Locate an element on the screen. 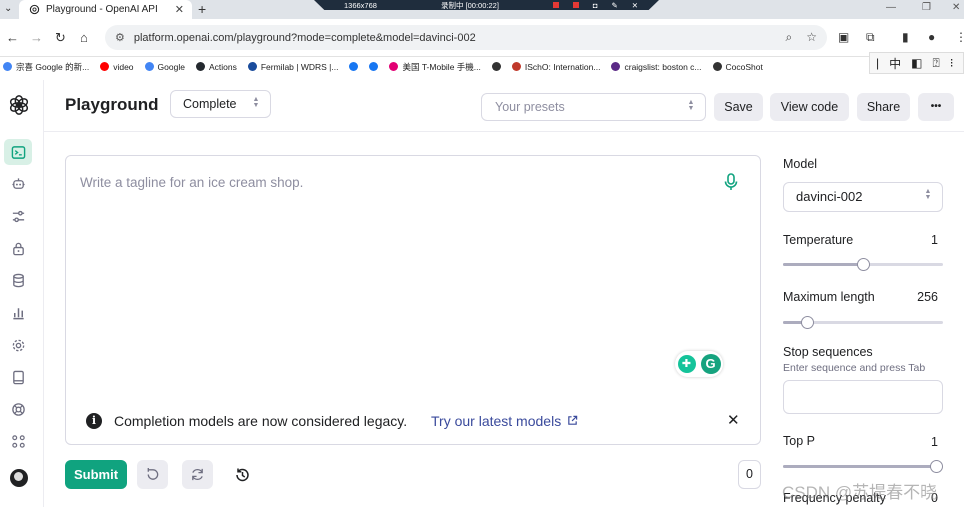 This screenshot has width=964, height=507. sidebar-item-settings is located at coordinates (18, 345).